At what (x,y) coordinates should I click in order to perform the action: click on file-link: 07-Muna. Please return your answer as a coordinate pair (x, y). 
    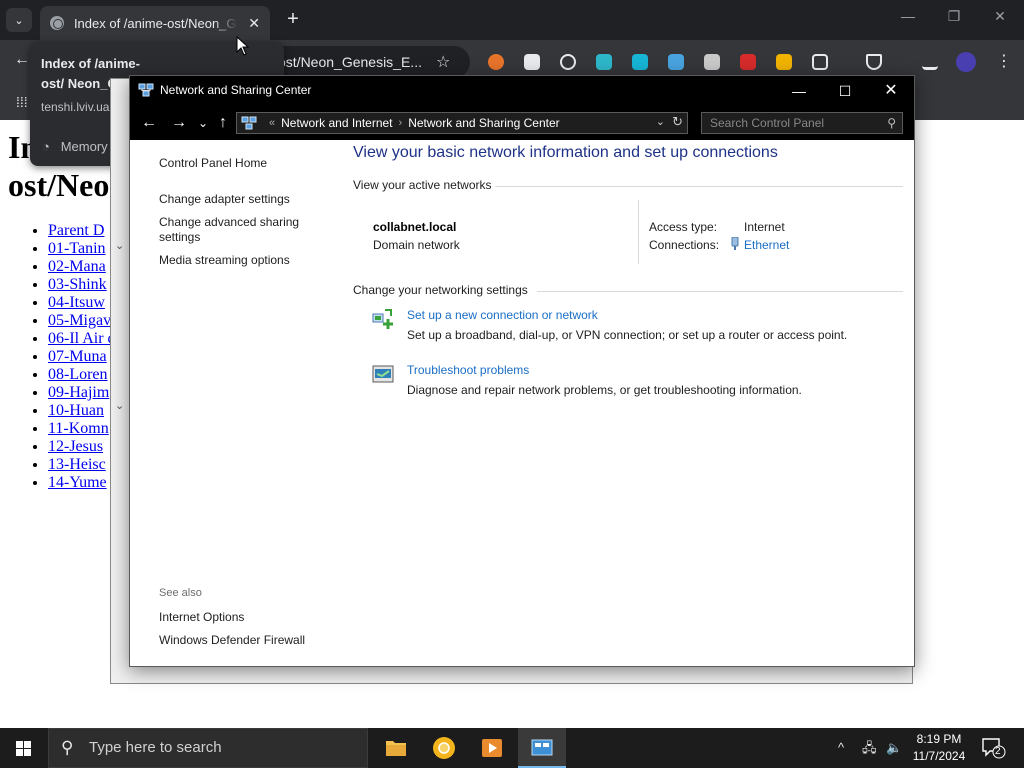
    Looking at the image, I should click on (77, 356).